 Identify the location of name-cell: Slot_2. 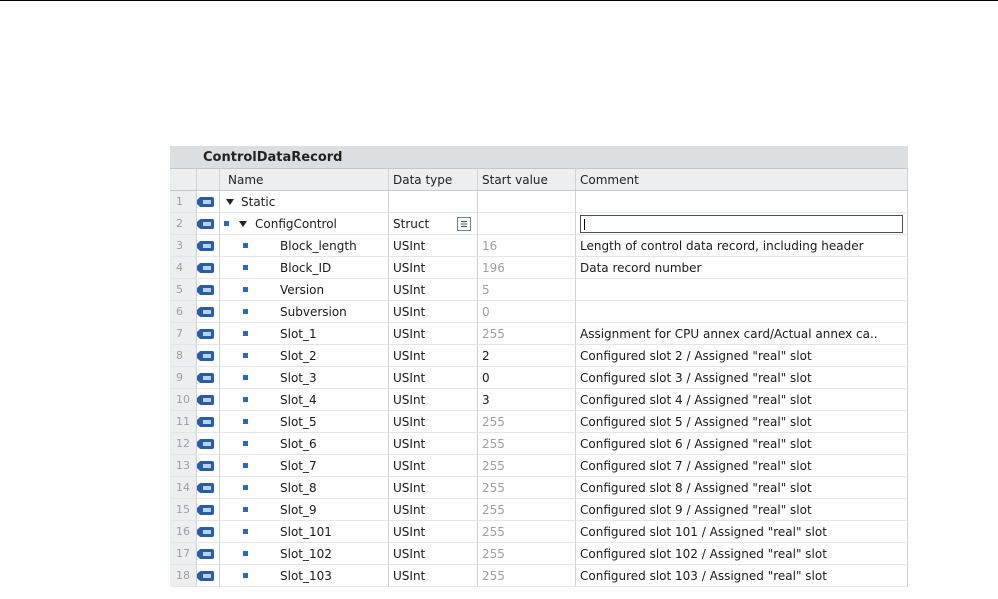
(304, 355).